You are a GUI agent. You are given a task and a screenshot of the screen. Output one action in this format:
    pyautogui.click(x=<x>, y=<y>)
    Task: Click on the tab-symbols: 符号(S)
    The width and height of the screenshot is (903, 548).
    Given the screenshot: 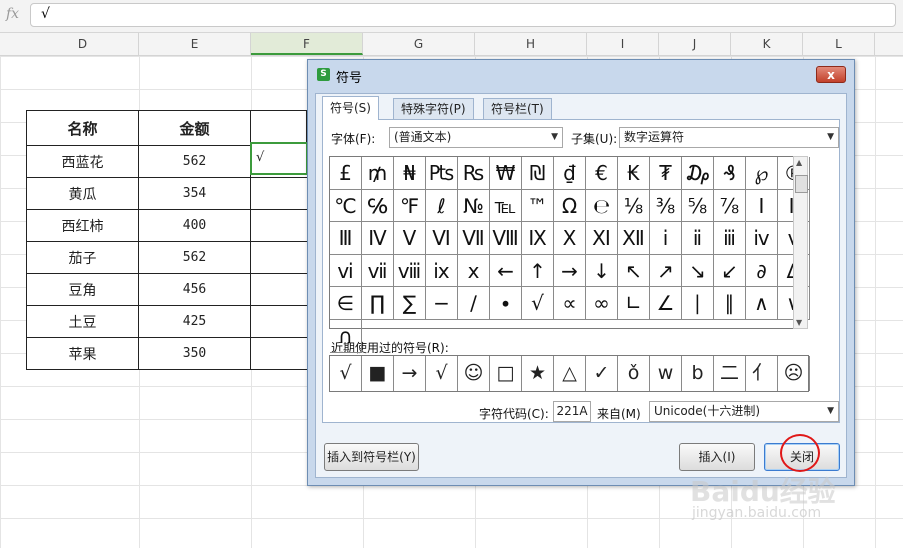 What is the action you would take?
    pyautogui.click(x=350, y=108)
    